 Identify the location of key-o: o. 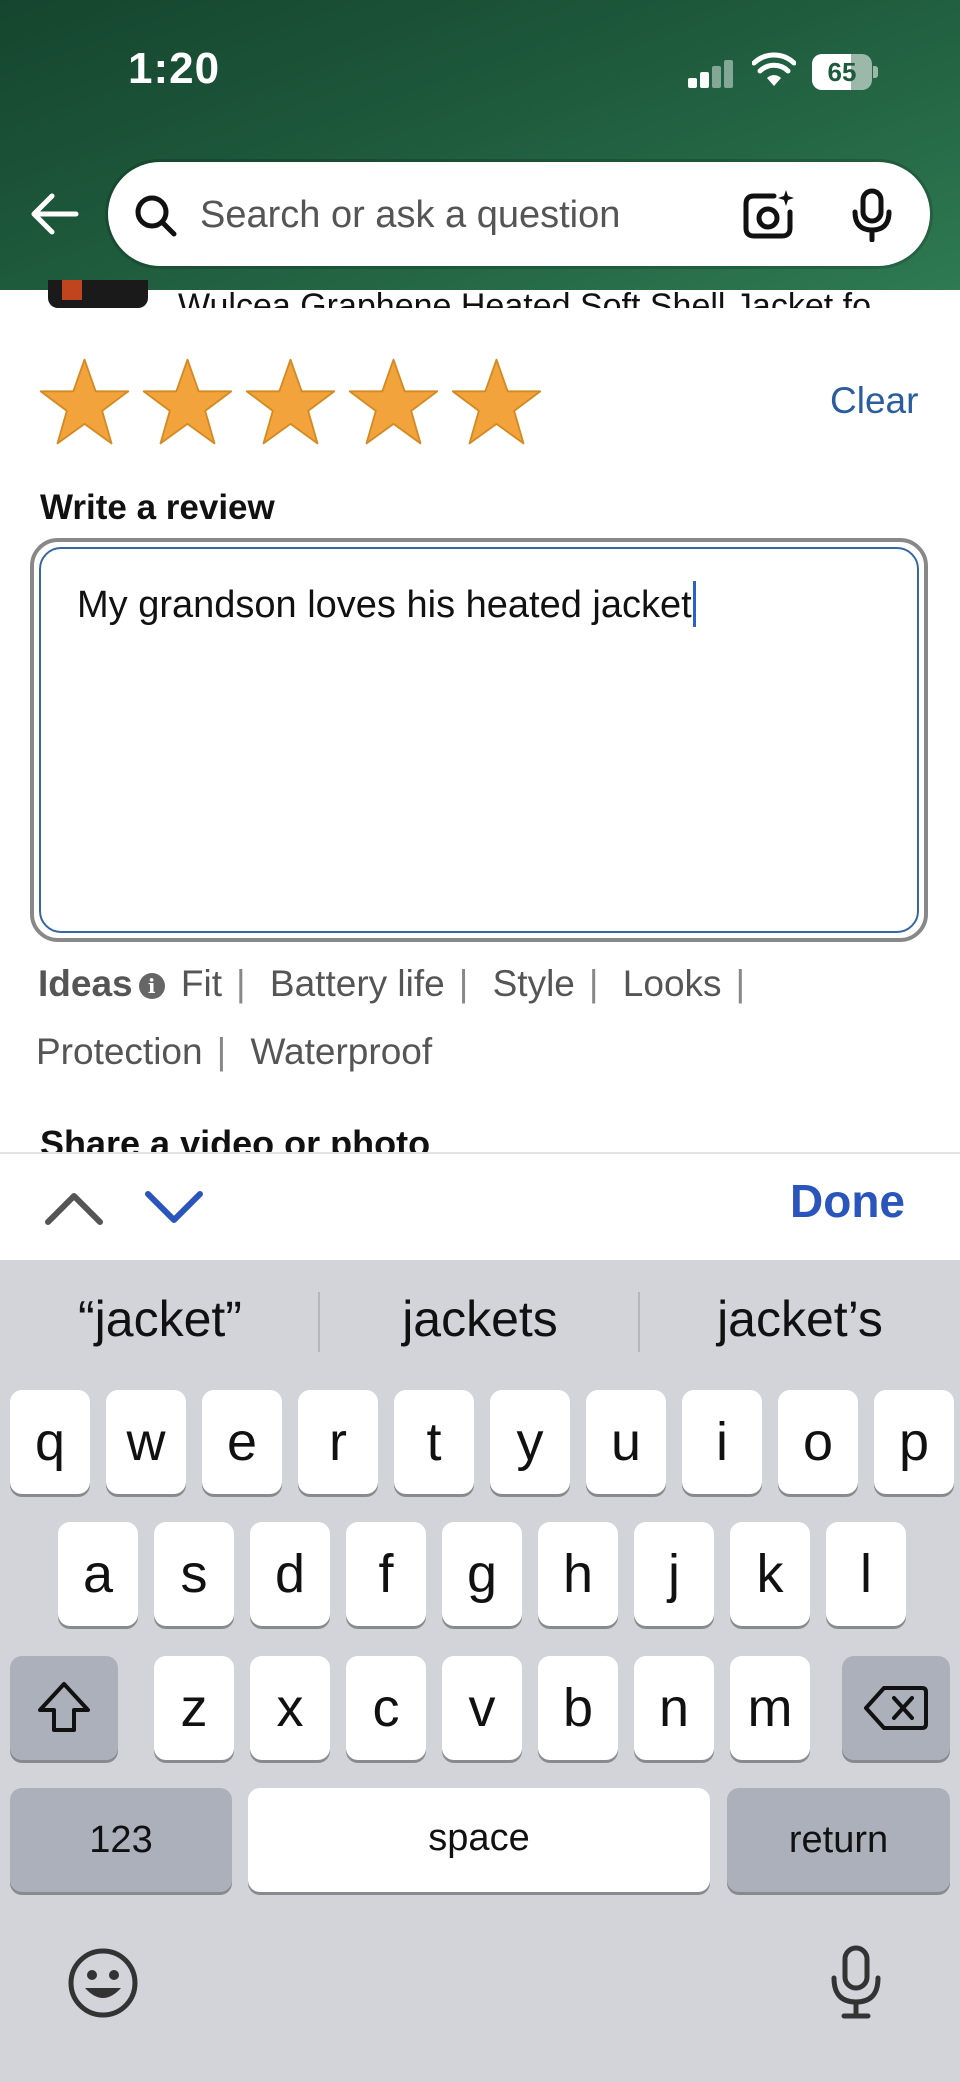
(818, 1442).